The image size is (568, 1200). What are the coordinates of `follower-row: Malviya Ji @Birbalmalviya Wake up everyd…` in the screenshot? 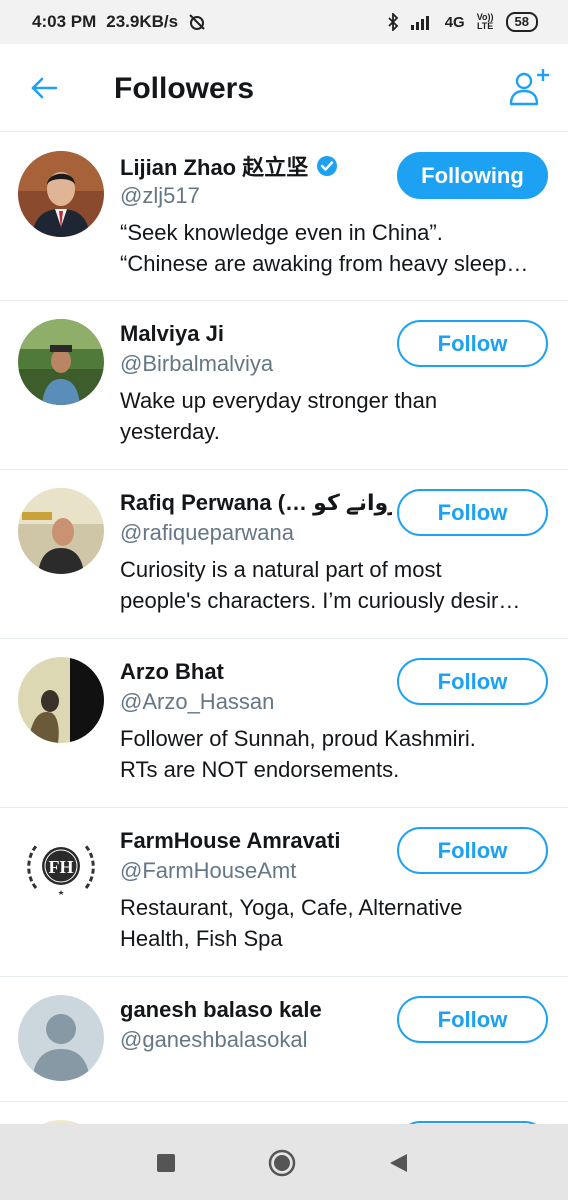 It's located at (284, 385).